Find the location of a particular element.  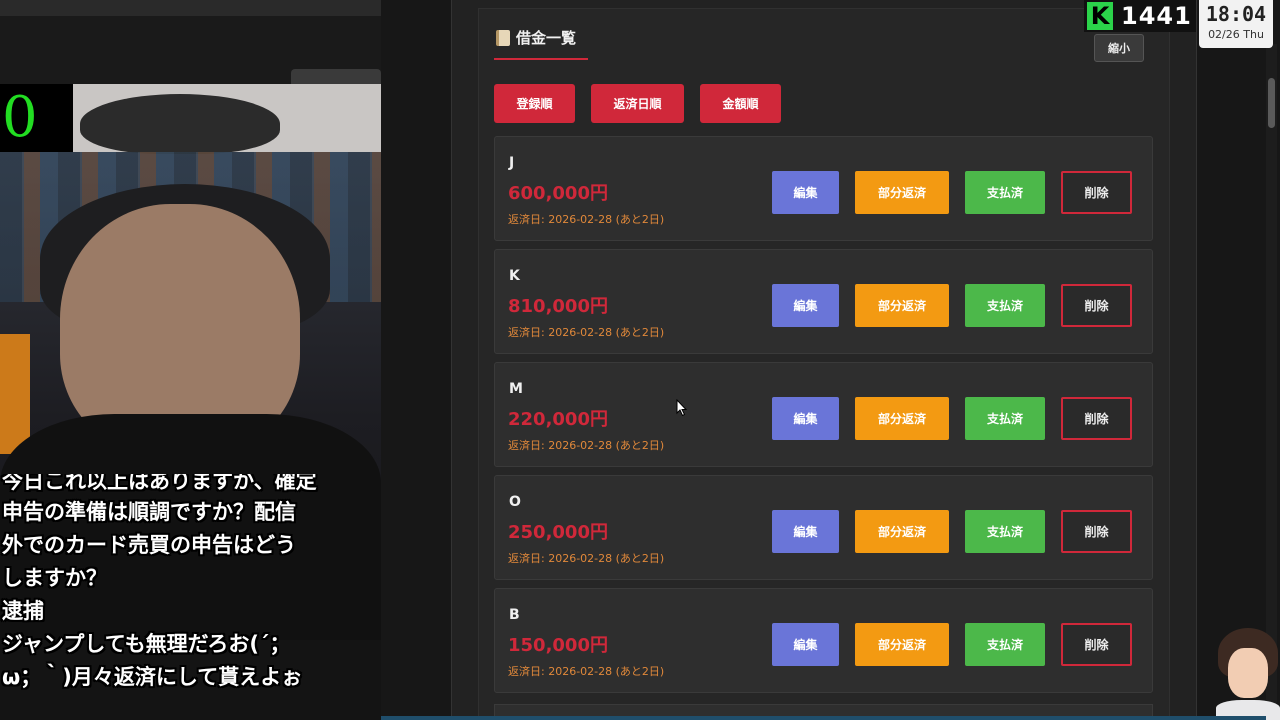

debt-name: M is located at coordinates (516, 389).